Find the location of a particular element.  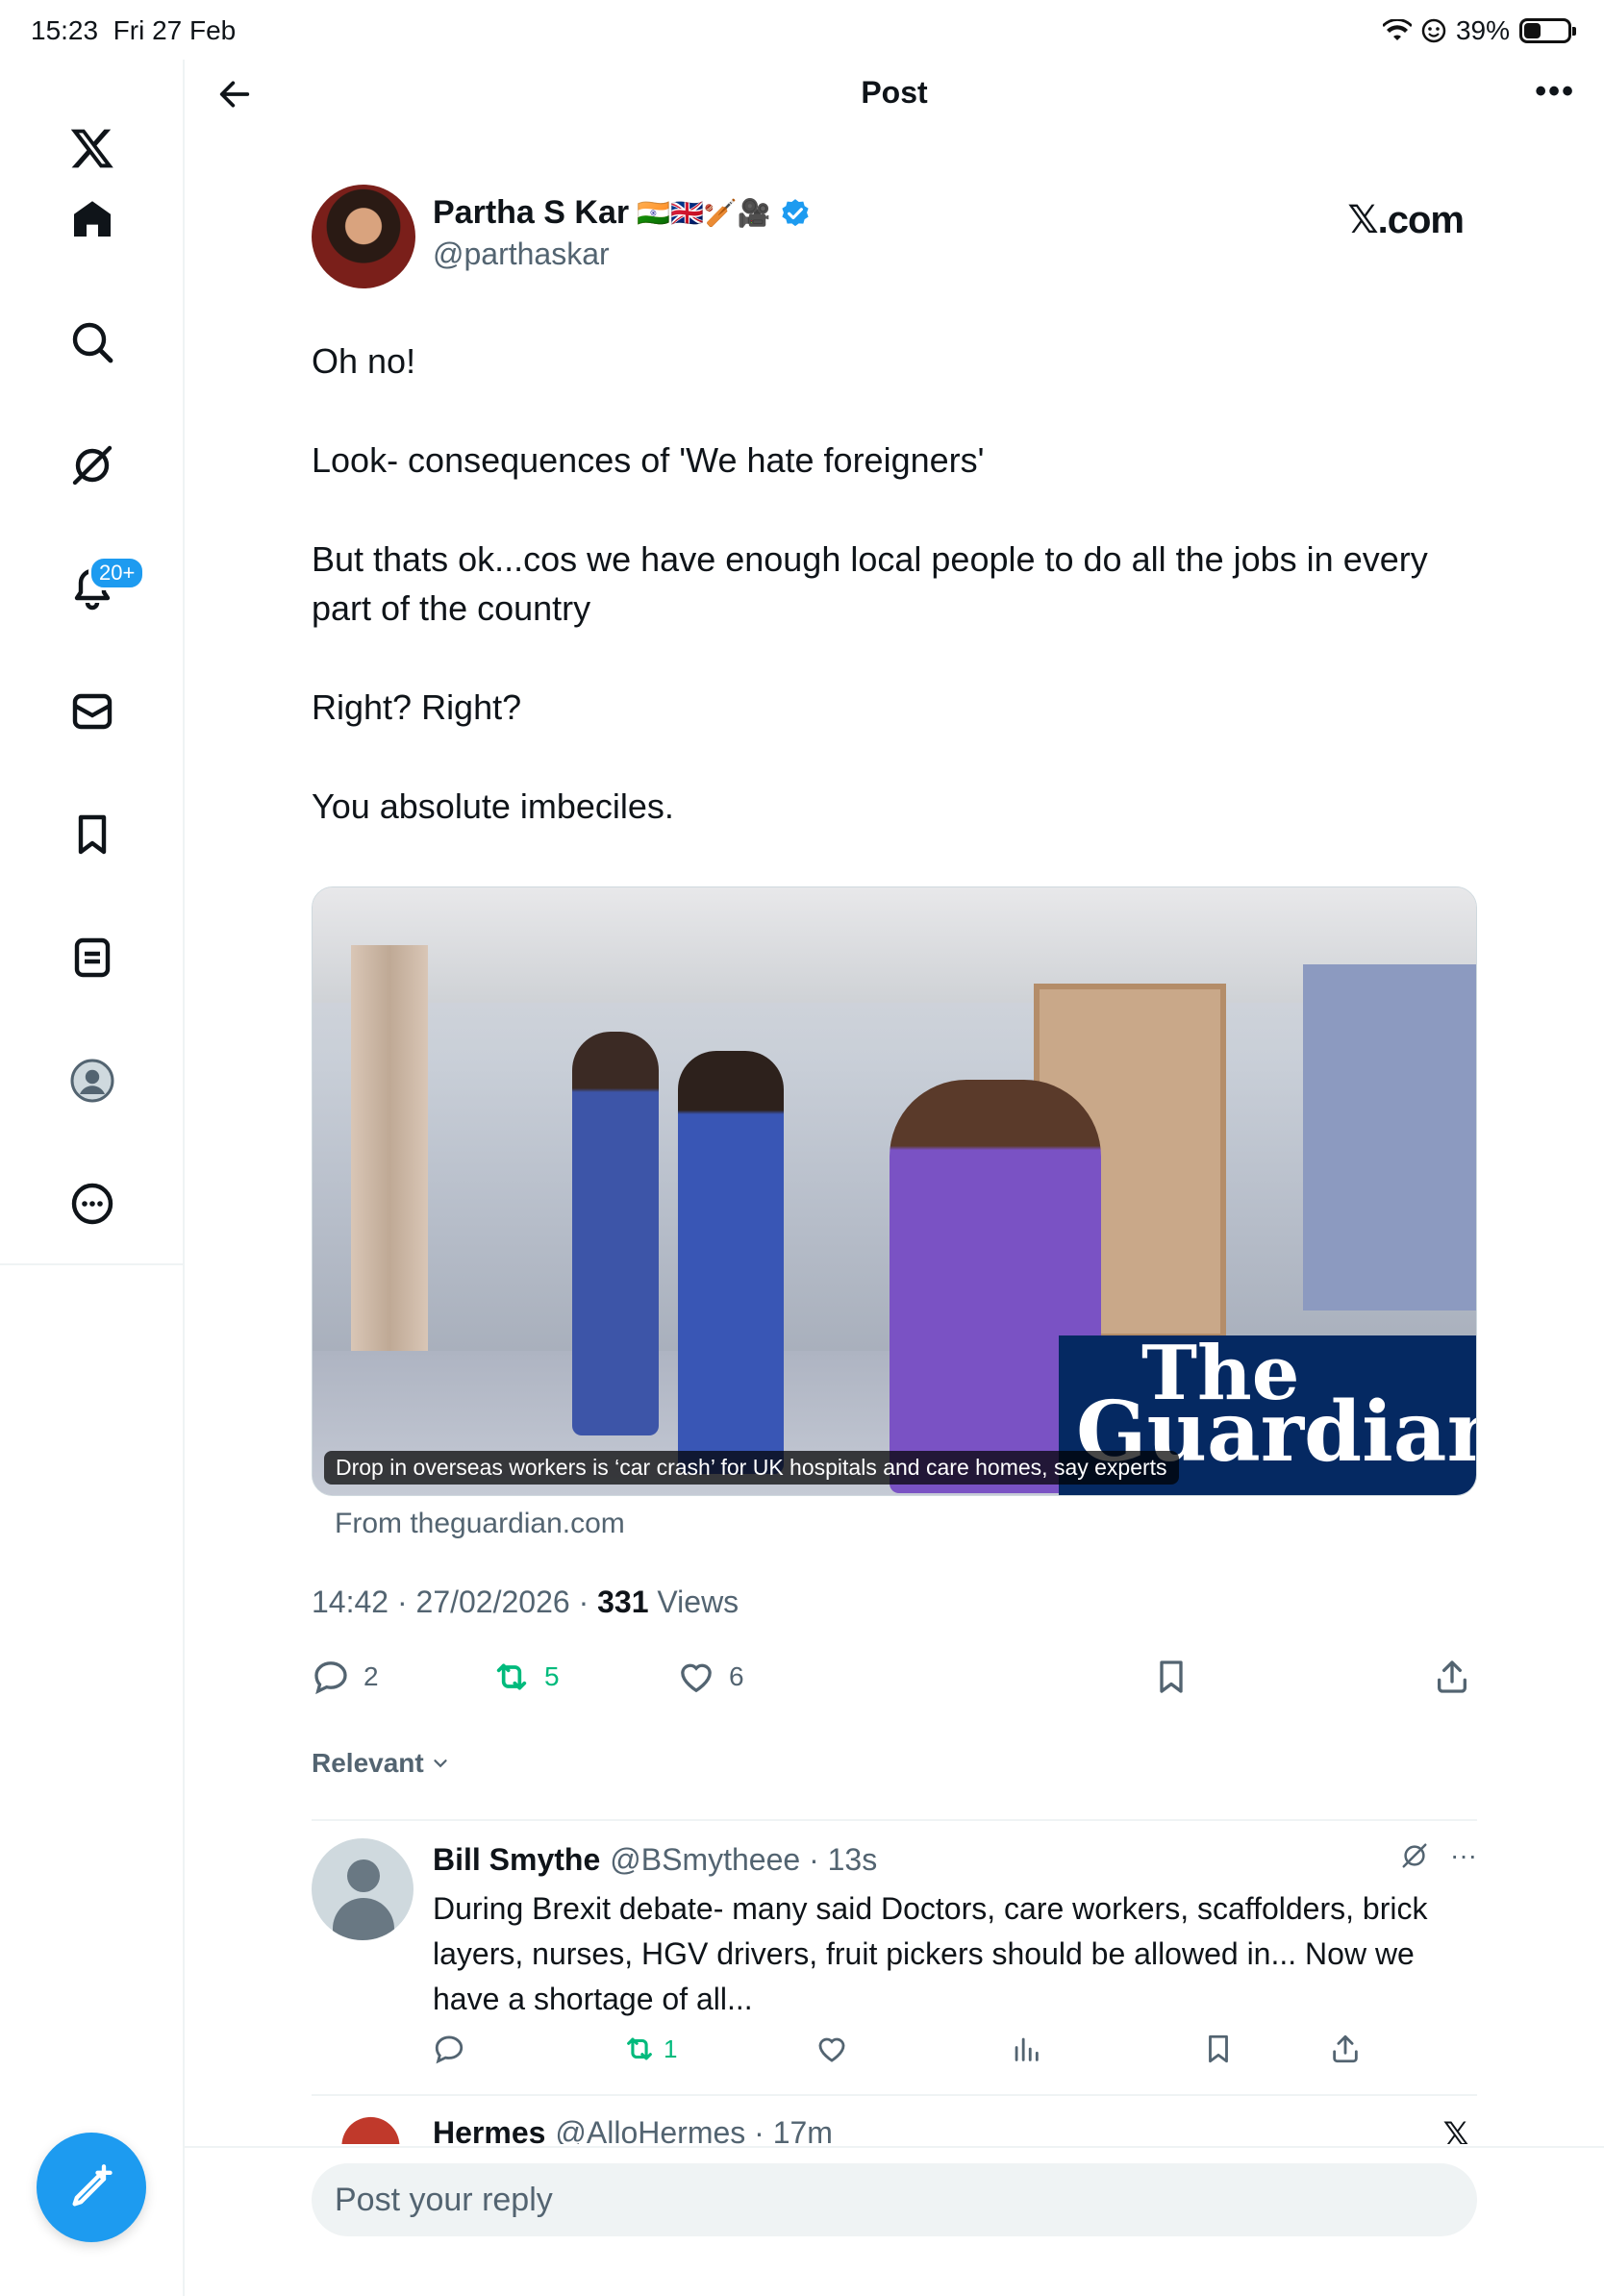

reply-like-button is located at coordinates (831, 2049).